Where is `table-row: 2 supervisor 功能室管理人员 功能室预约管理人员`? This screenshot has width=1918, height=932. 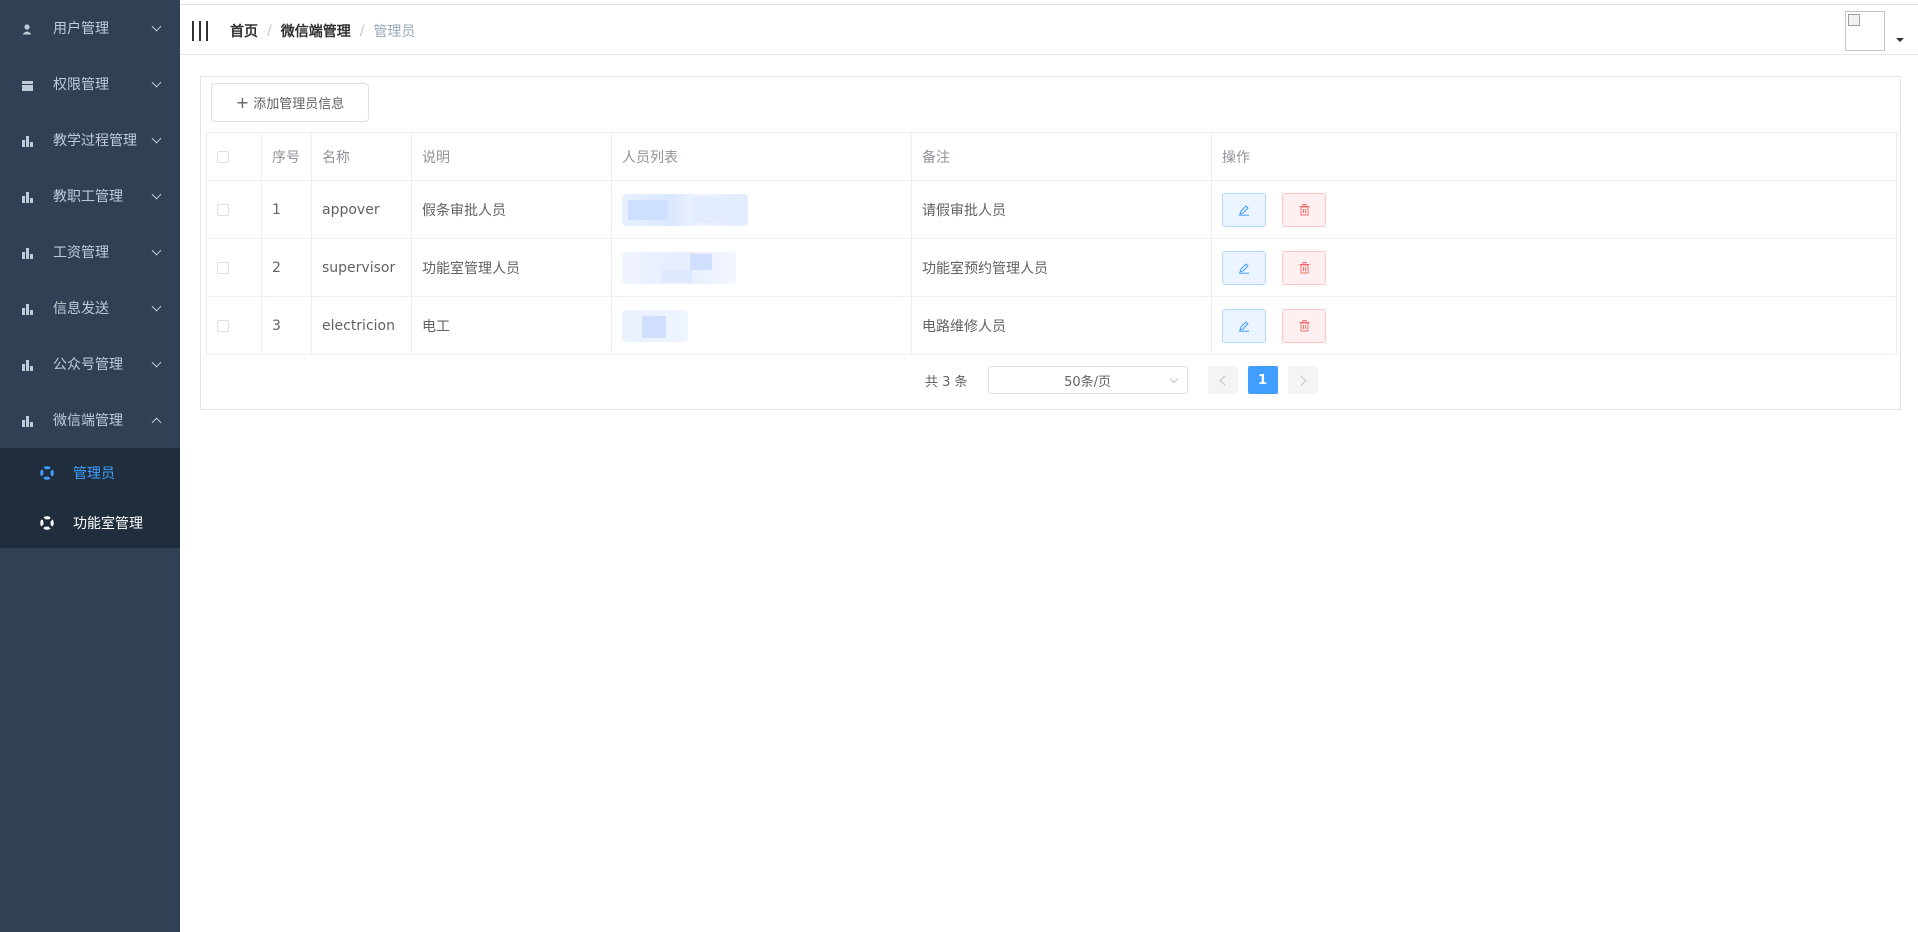
table-row: 2 supervisor 功能室管理人员 功能室预约管理人员 is located at coordinates (1051, 267).